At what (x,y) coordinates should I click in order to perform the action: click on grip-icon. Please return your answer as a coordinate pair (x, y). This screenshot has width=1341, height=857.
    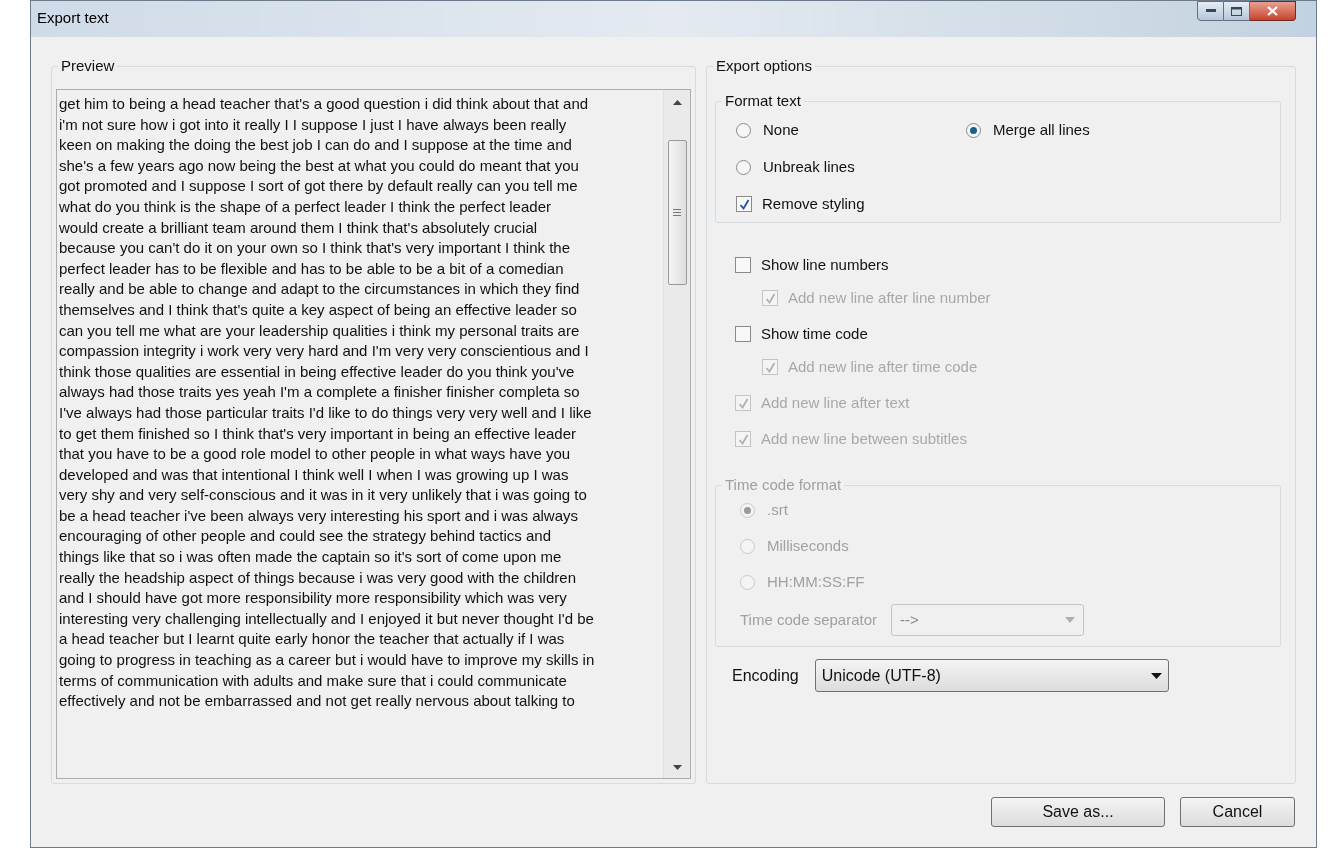
    Looking at the image, I should click on (677, 212).